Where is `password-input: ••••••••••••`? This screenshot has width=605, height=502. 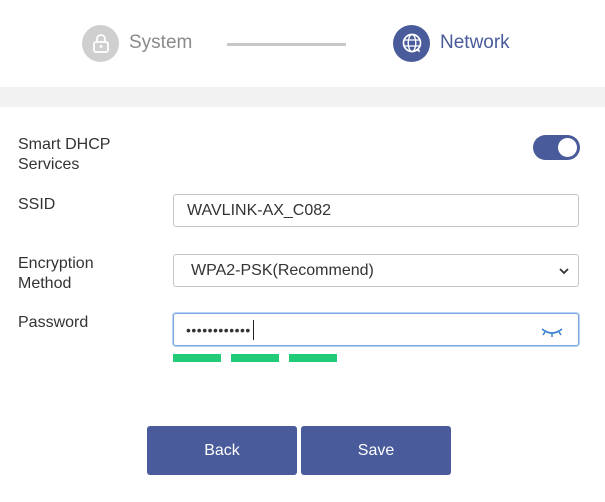 password-input: •••••••••••• is located at coordinates (376, 329).